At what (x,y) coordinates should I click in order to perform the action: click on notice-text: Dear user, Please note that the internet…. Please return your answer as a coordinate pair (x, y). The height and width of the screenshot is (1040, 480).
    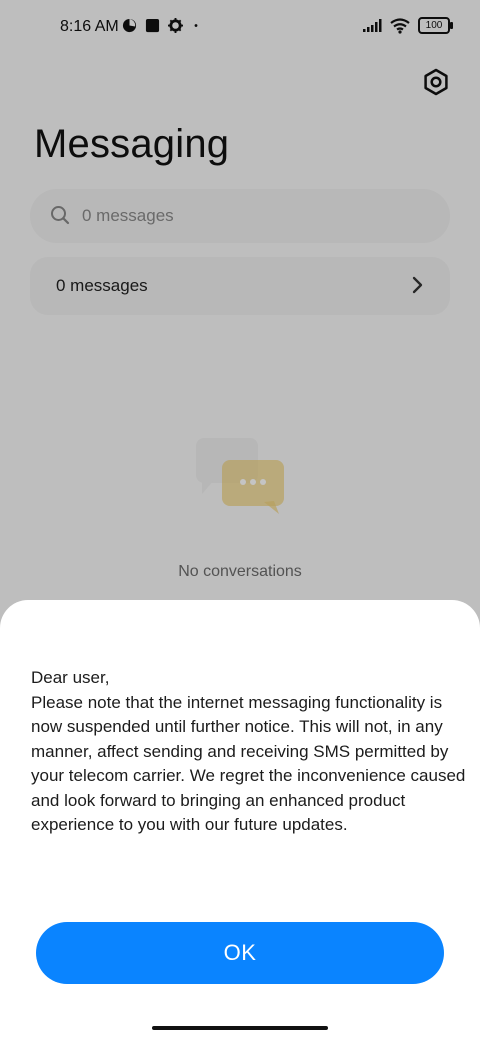
    Looking at the image, I should click on (248, 751).